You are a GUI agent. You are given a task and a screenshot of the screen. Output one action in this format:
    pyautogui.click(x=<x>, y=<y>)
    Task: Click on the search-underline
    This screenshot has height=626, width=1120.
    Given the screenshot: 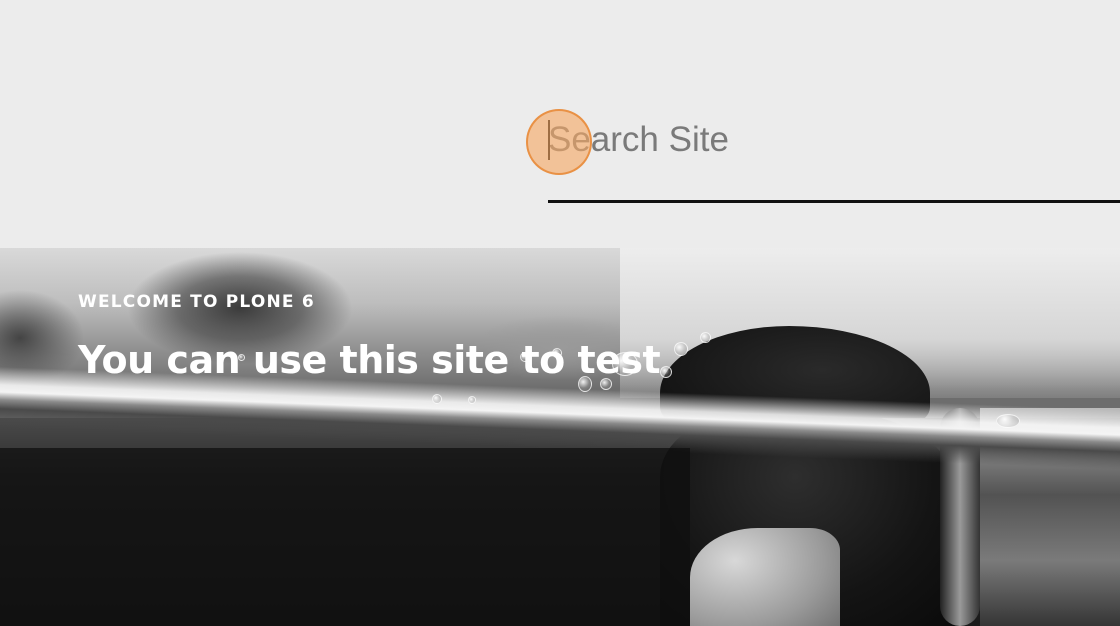 What is the action you would take?
    pyautogui.click(x=834, y=201)
    